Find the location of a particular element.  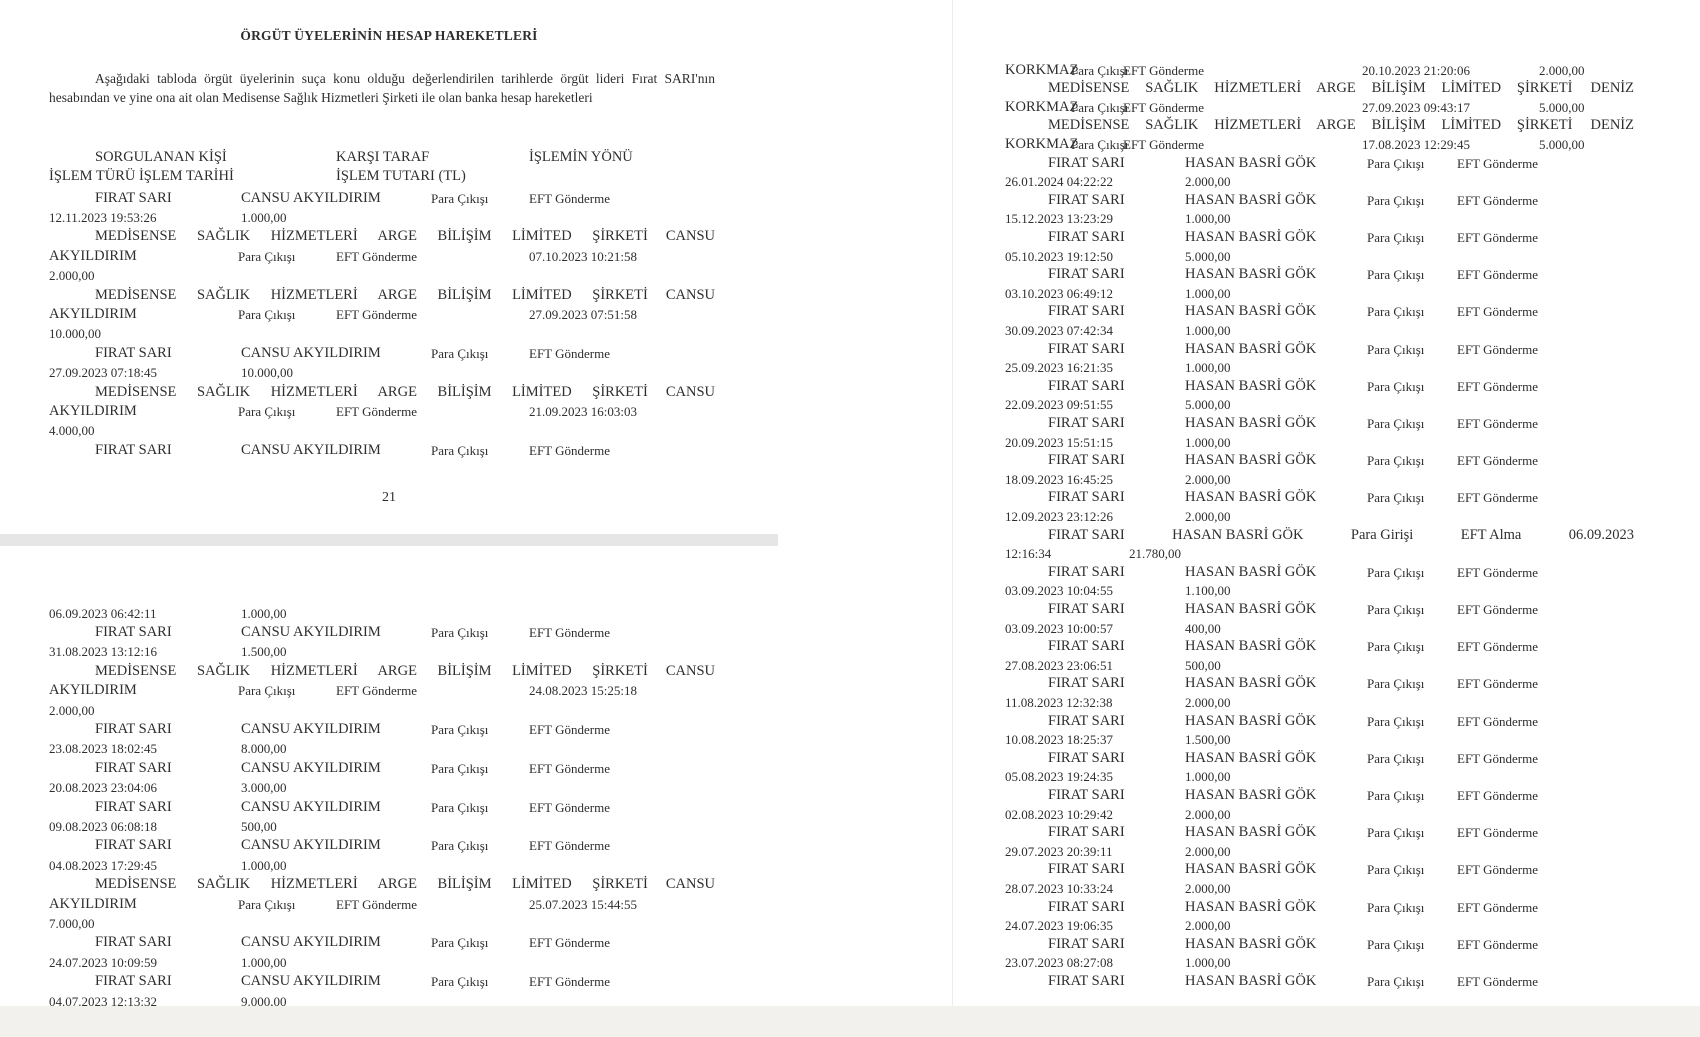

transaction-datetime: 29.07.2023 20:39:11 is located at coordinates (1059, 851).